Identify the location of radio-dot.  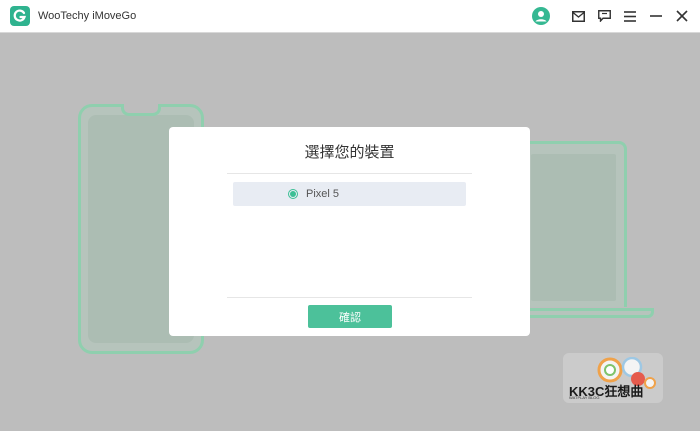
(293, 194).